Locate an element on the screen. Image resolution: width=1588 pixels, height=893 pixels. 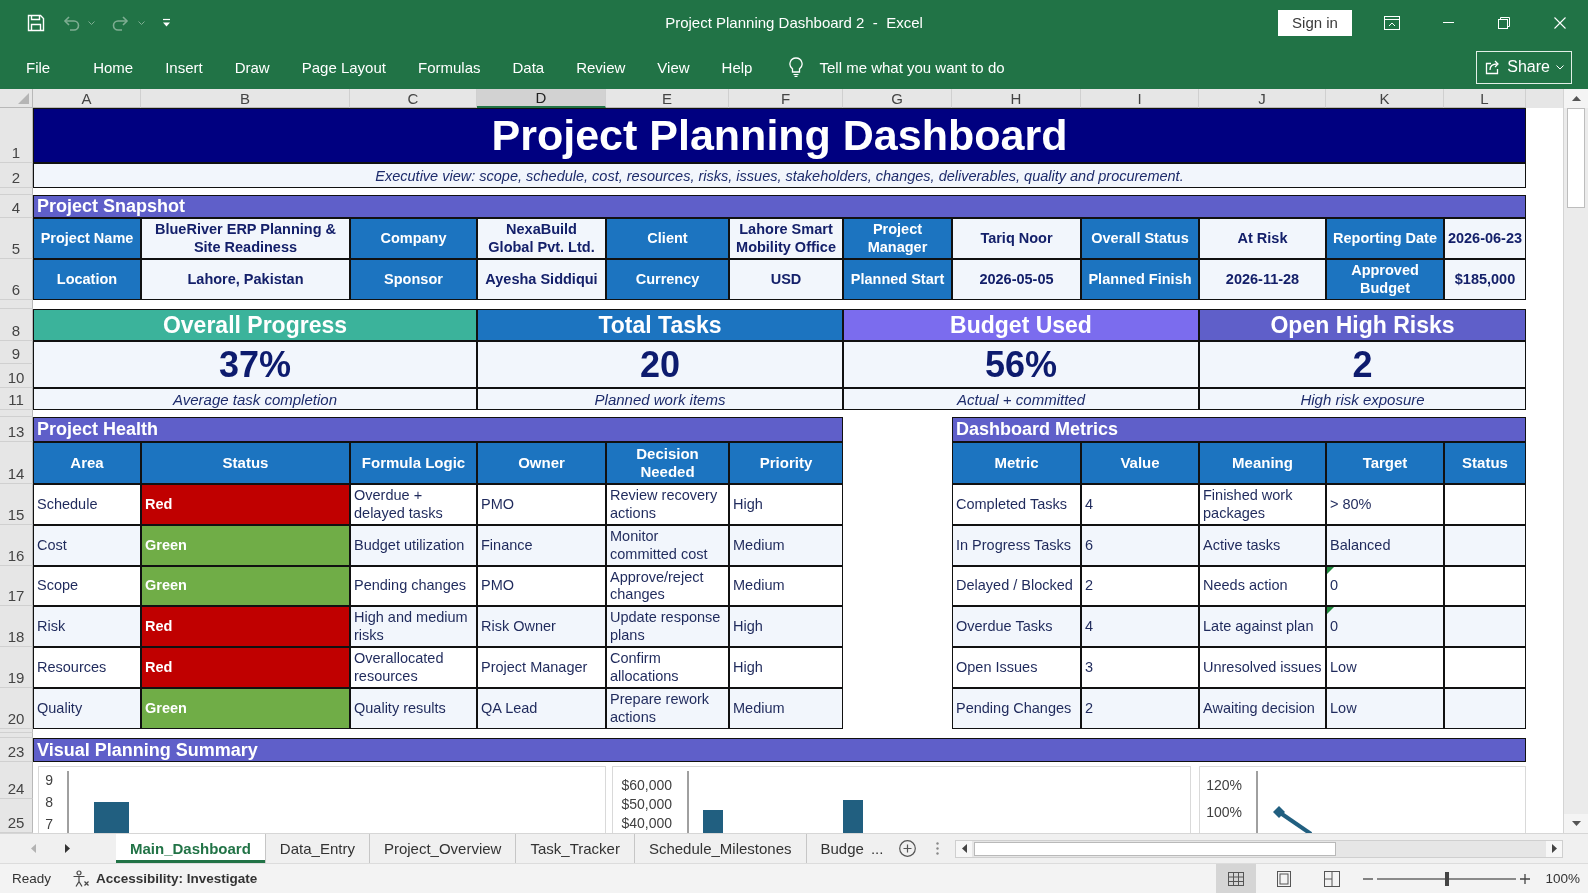
ribbon-tab: View is located at coordinates (673, 67).